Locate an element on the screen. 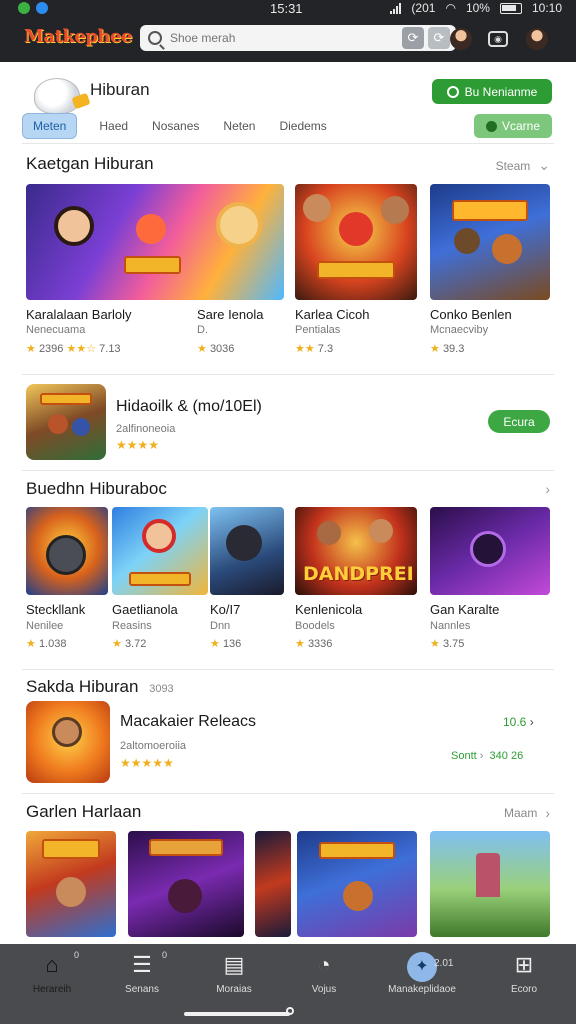 The width and height of the screenshot is (576, 1024). nav-moraias: ▤ Moraias is located at coordinates (234, 975).